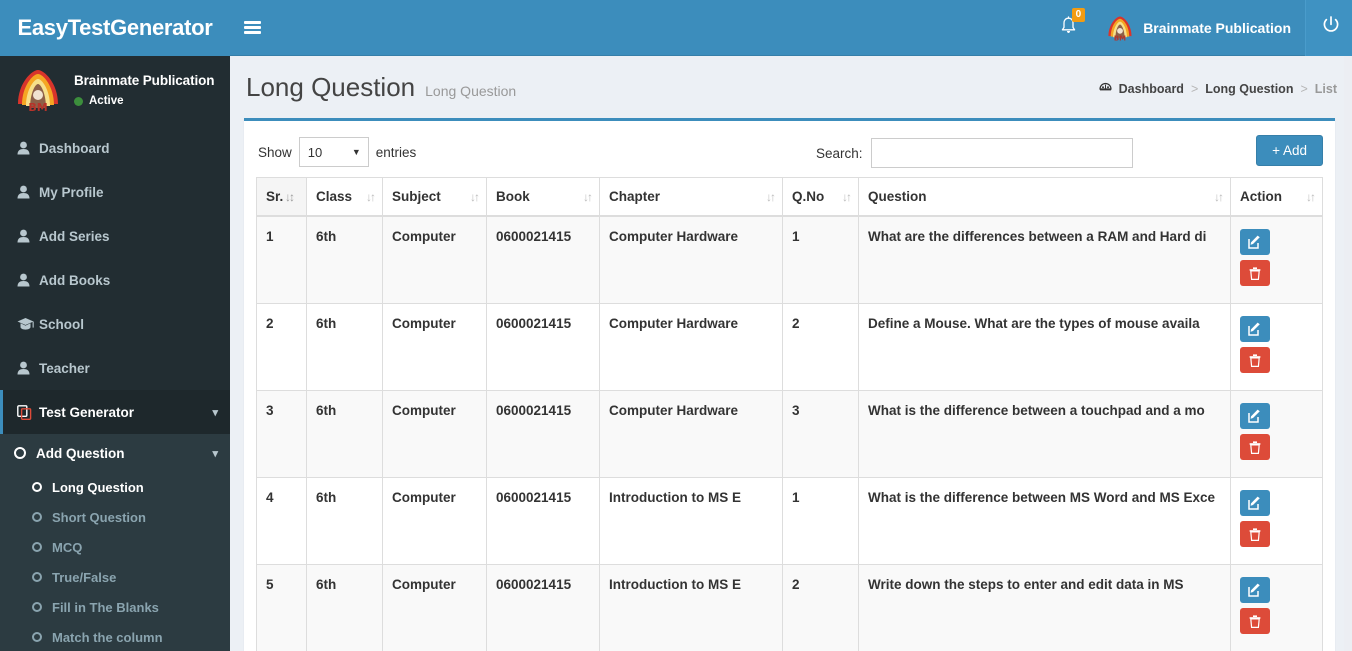  Describe the element at coordinates (543, 197) in the screenshot. I see `column-header-book: Book ↓↑` at that location.